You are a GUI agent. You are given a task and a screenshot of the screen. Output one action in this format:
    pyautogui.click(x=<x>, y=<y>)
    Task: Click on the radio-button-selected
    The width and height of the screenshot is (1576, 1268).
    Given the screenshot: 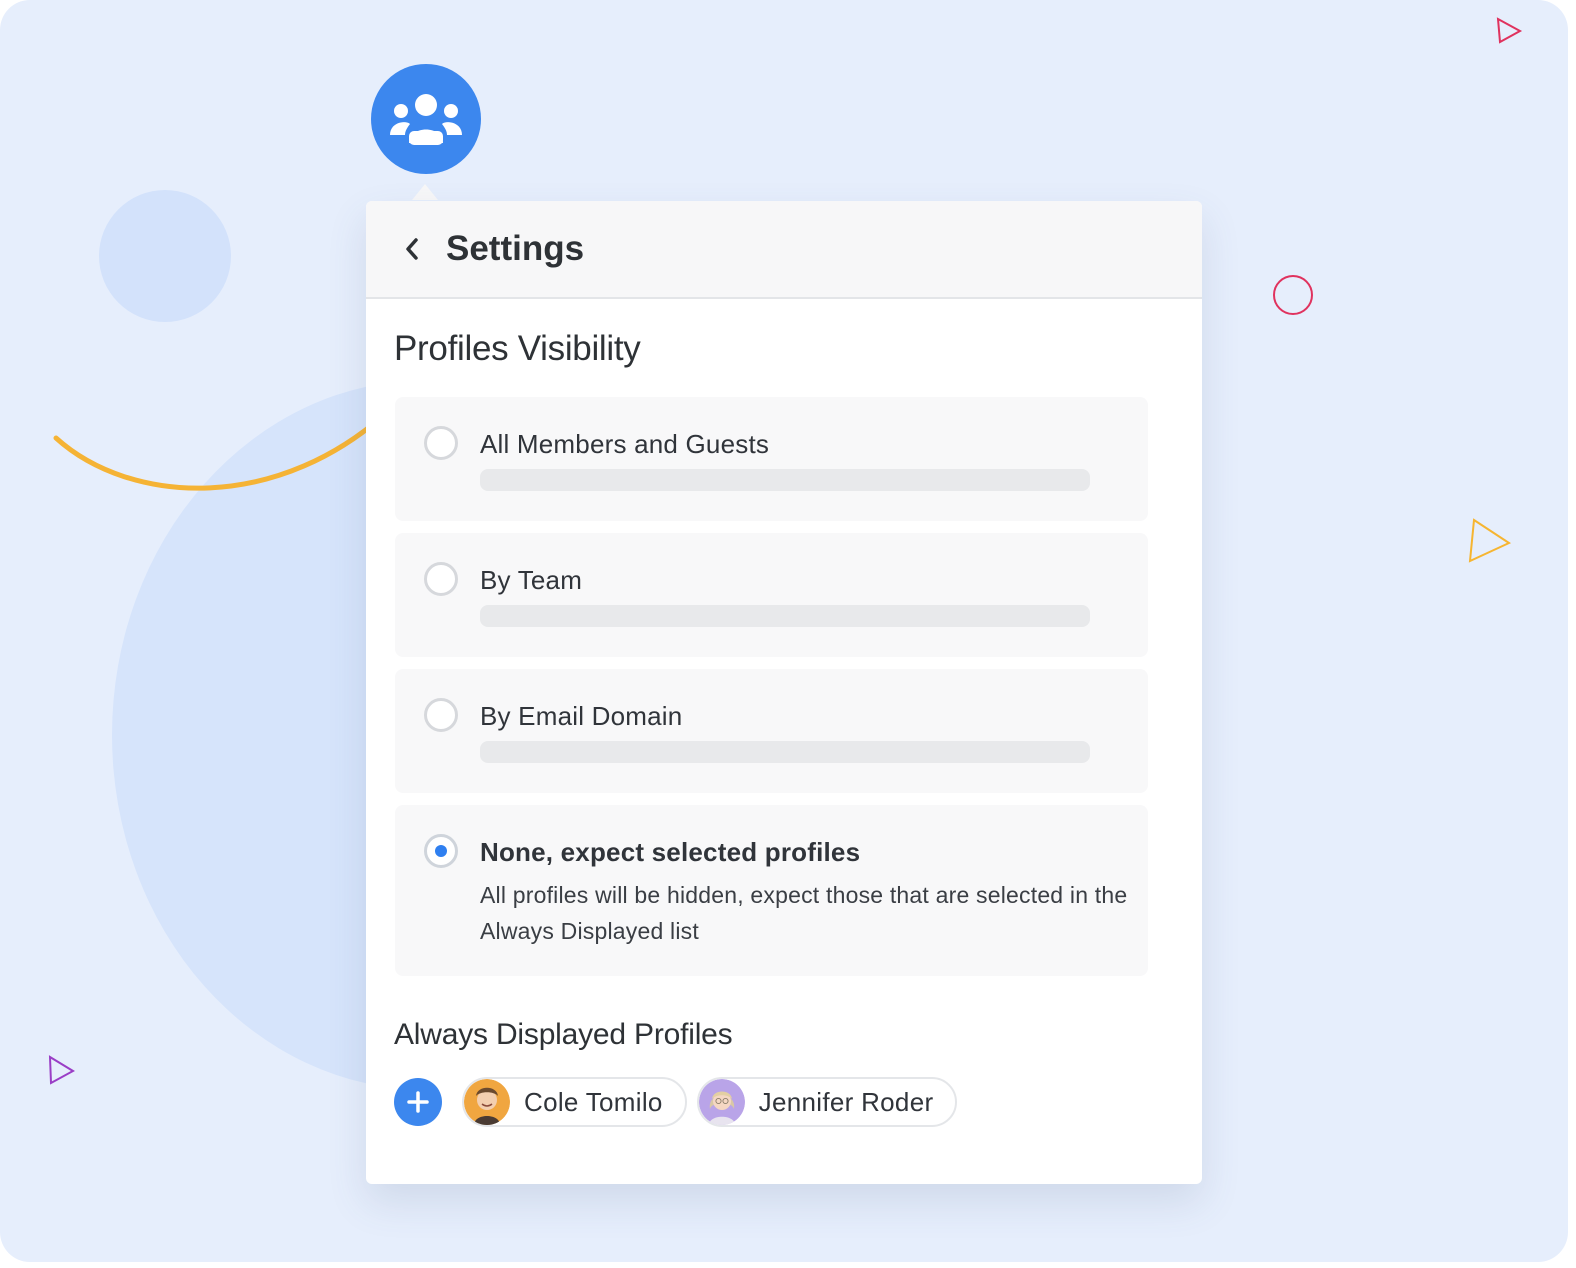 What is the action you would take?
    pyautogui.click(x=441, y=851)
    